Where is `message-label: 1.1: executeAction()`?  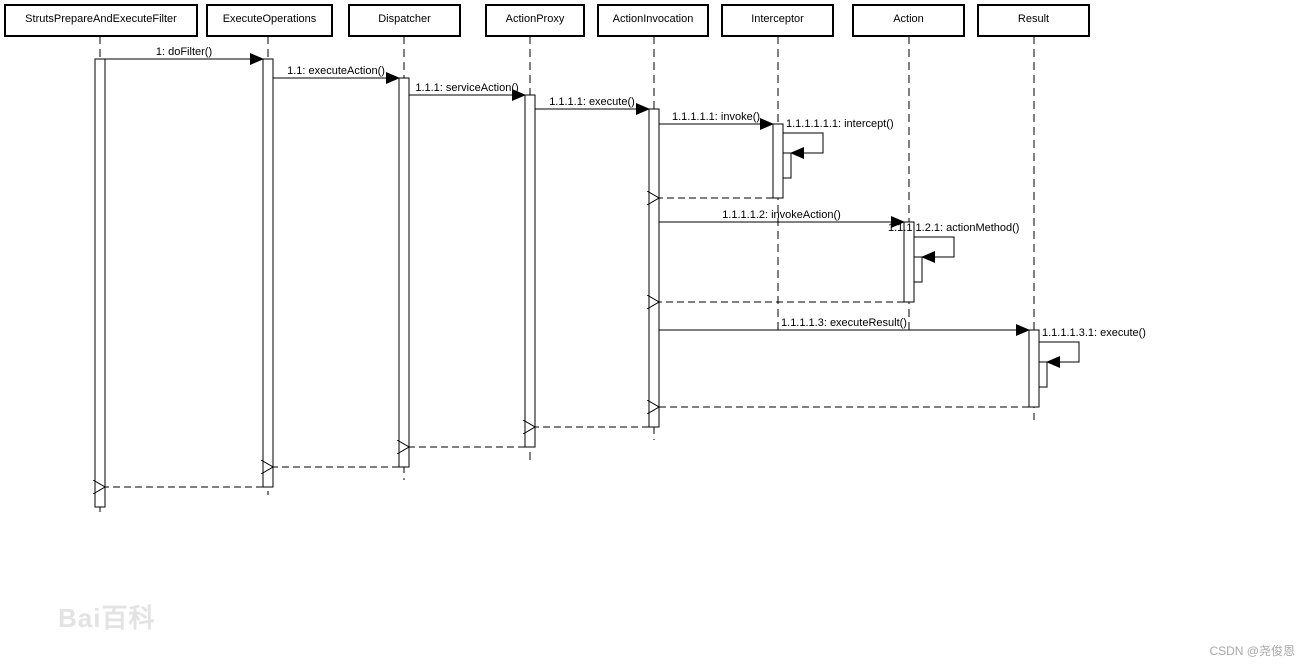 message-label: 1.1: executeAction() is located at coordinates (336, 71).